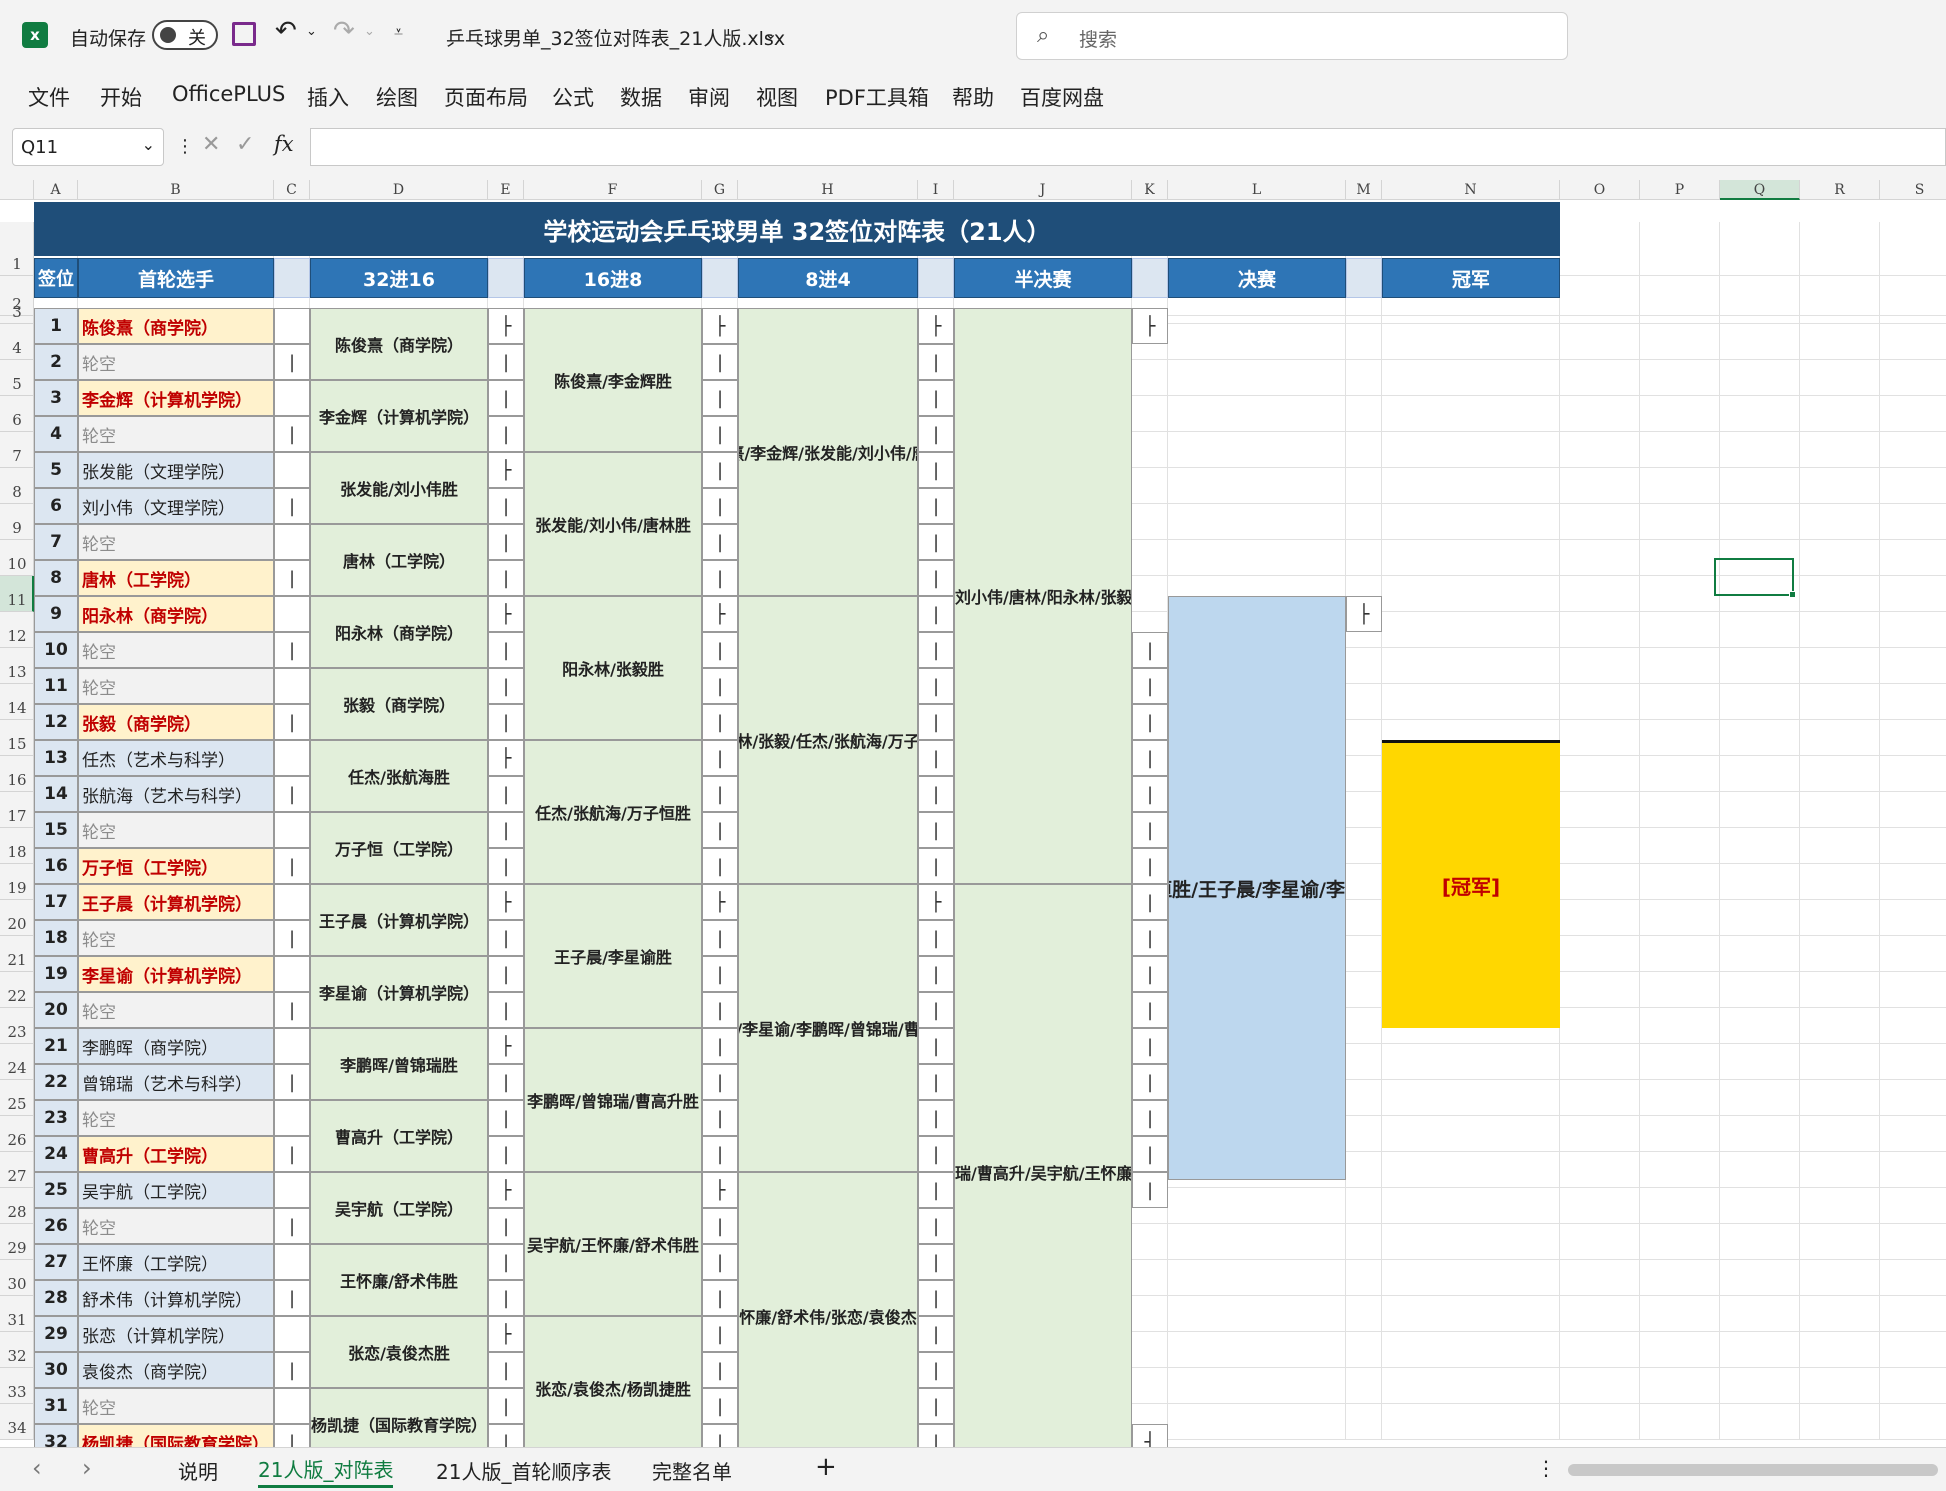 The height and width of the screenshot is (1491, 1946). Describe the element at coordinates (641, 97) in the screenshot. I see `tab-data: 数据` at that location.